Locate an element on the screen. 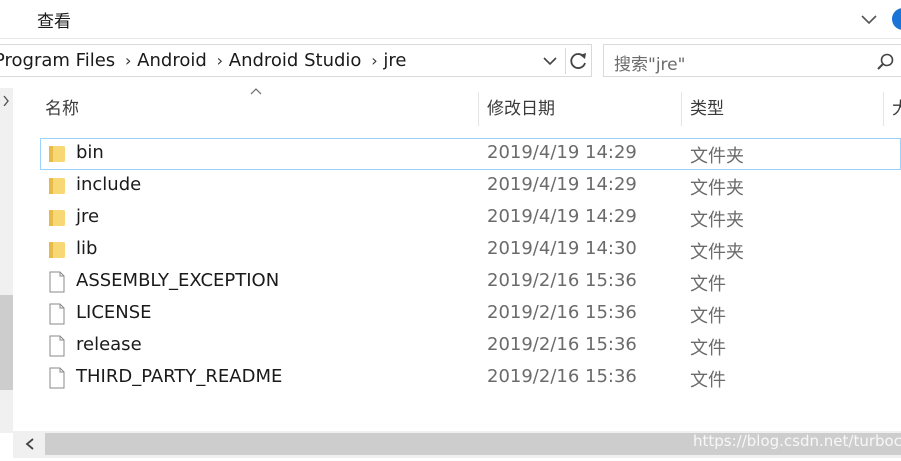 The width and height of the screenshot is (901, 461). file-name: lib is located at coordinates (87, 248).